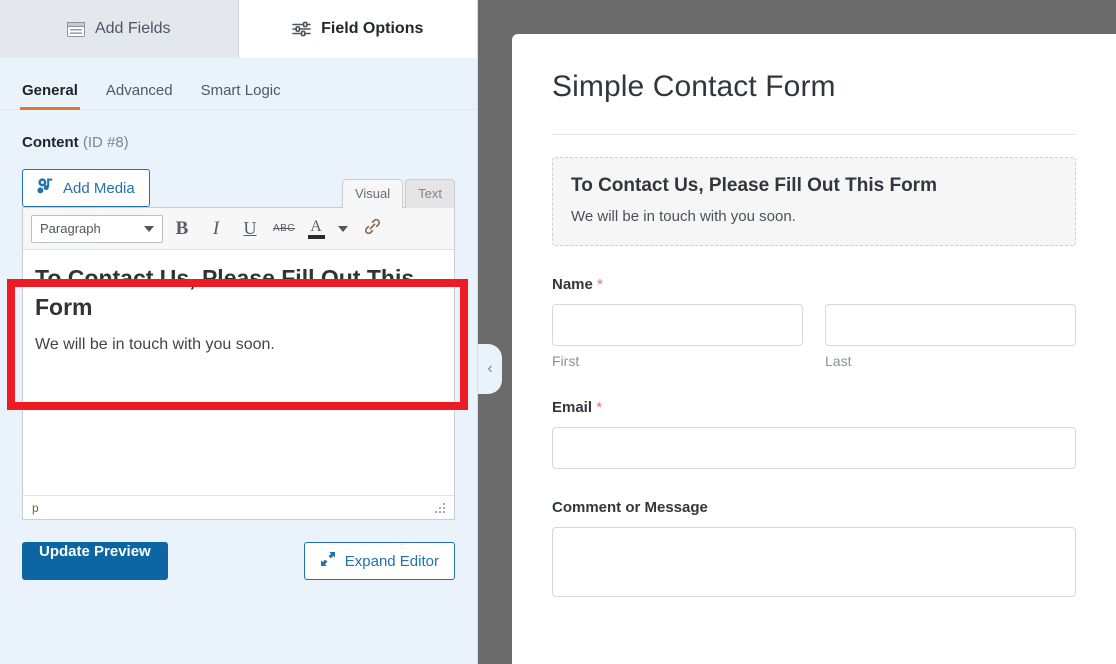 The image size is (1116, 664). Describe the element at coordinates (50, 90) in the screenshot. I see `subtab-general-label: General` at that location.